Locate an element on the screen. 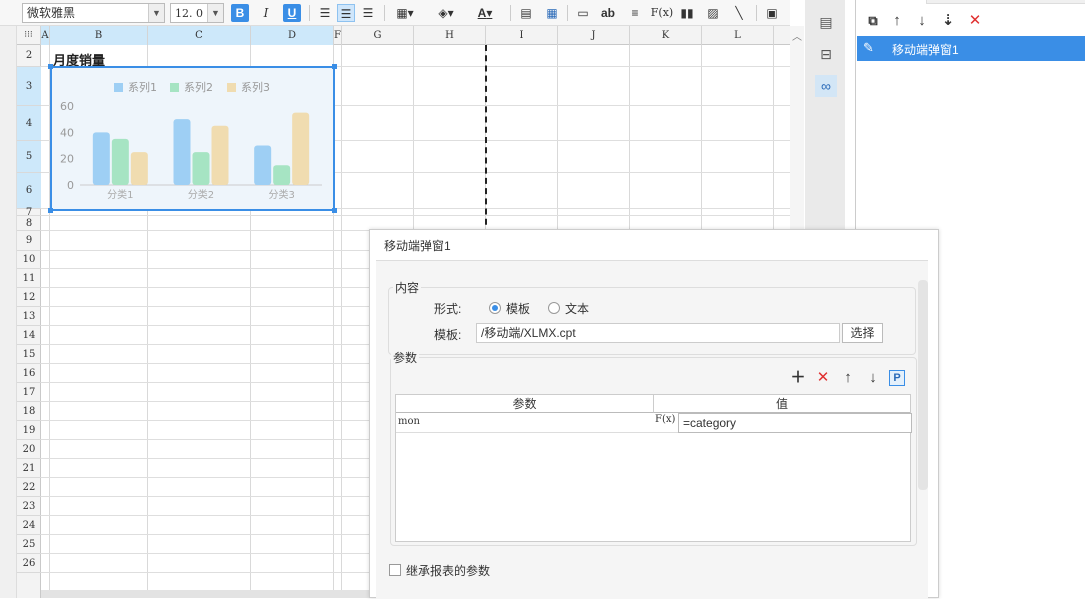 The width and height of the screenshot is (1085, 599). font-name-select: 微软雅黑 ▼ is located at coordinates (93, 13).